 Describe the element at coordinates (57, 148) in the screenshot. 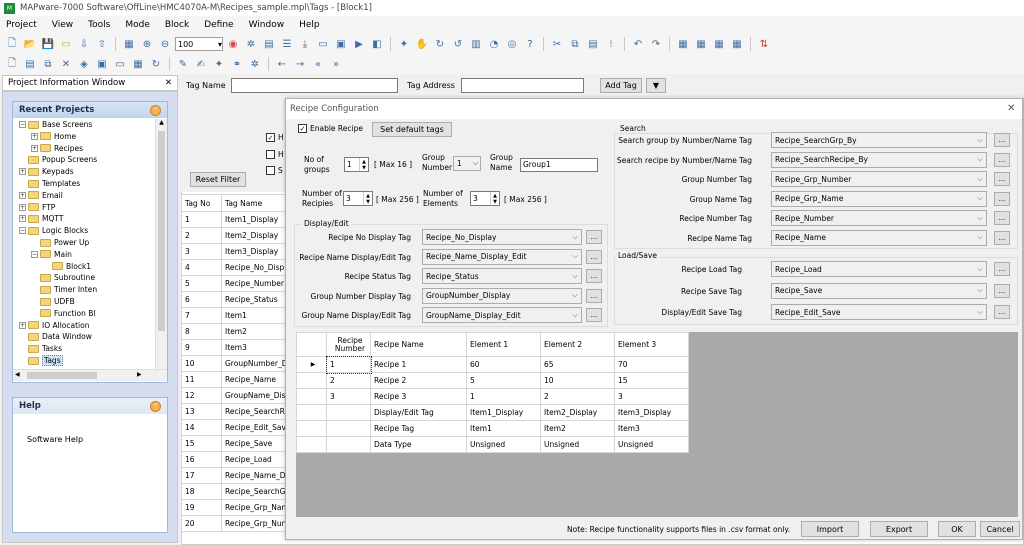

I see `tree-item: + Recipes` at that location.